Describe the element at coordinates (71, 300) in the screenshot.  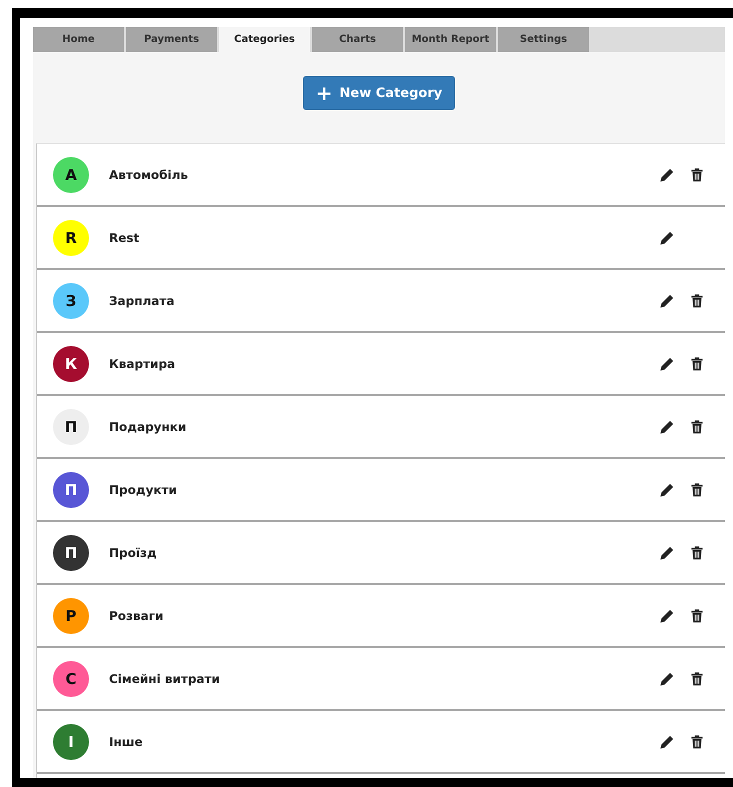
I see `category-avatar: З` at that location.